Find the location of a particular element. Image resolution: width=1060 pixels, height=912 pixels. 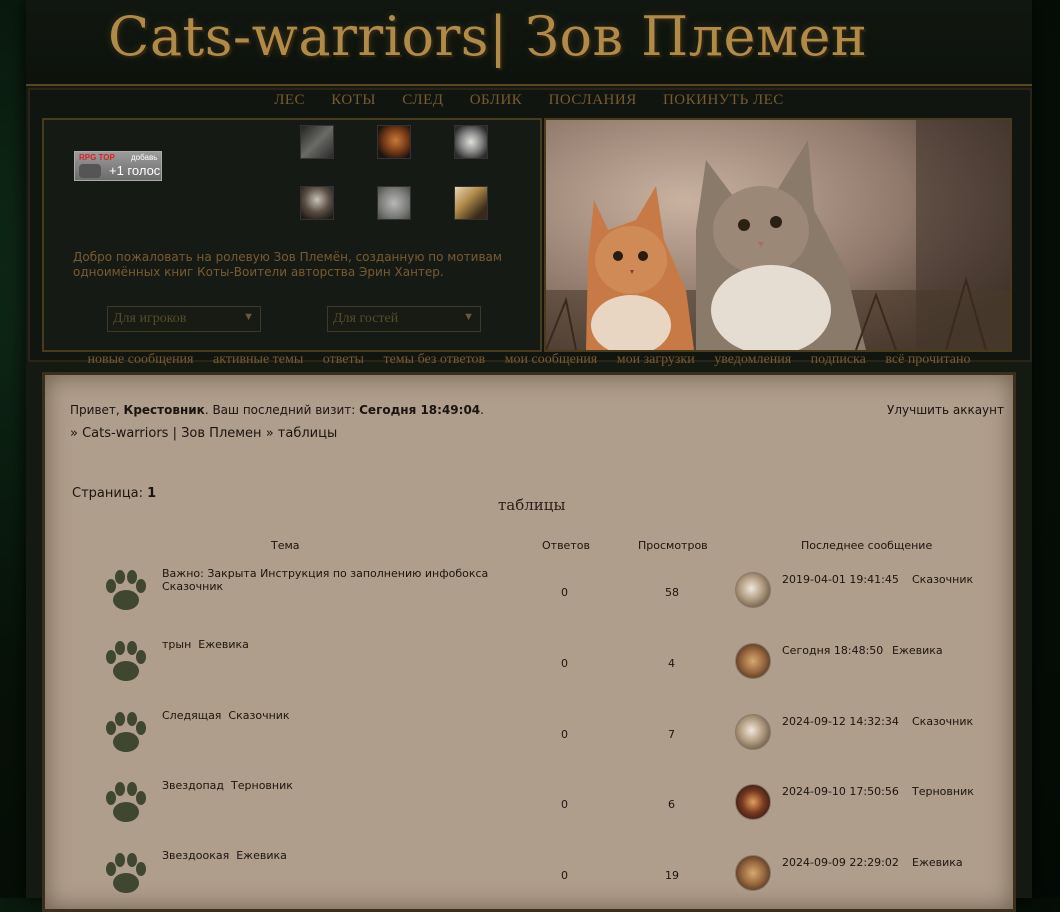

username: Крестовник is located at coordinates (164, 410).